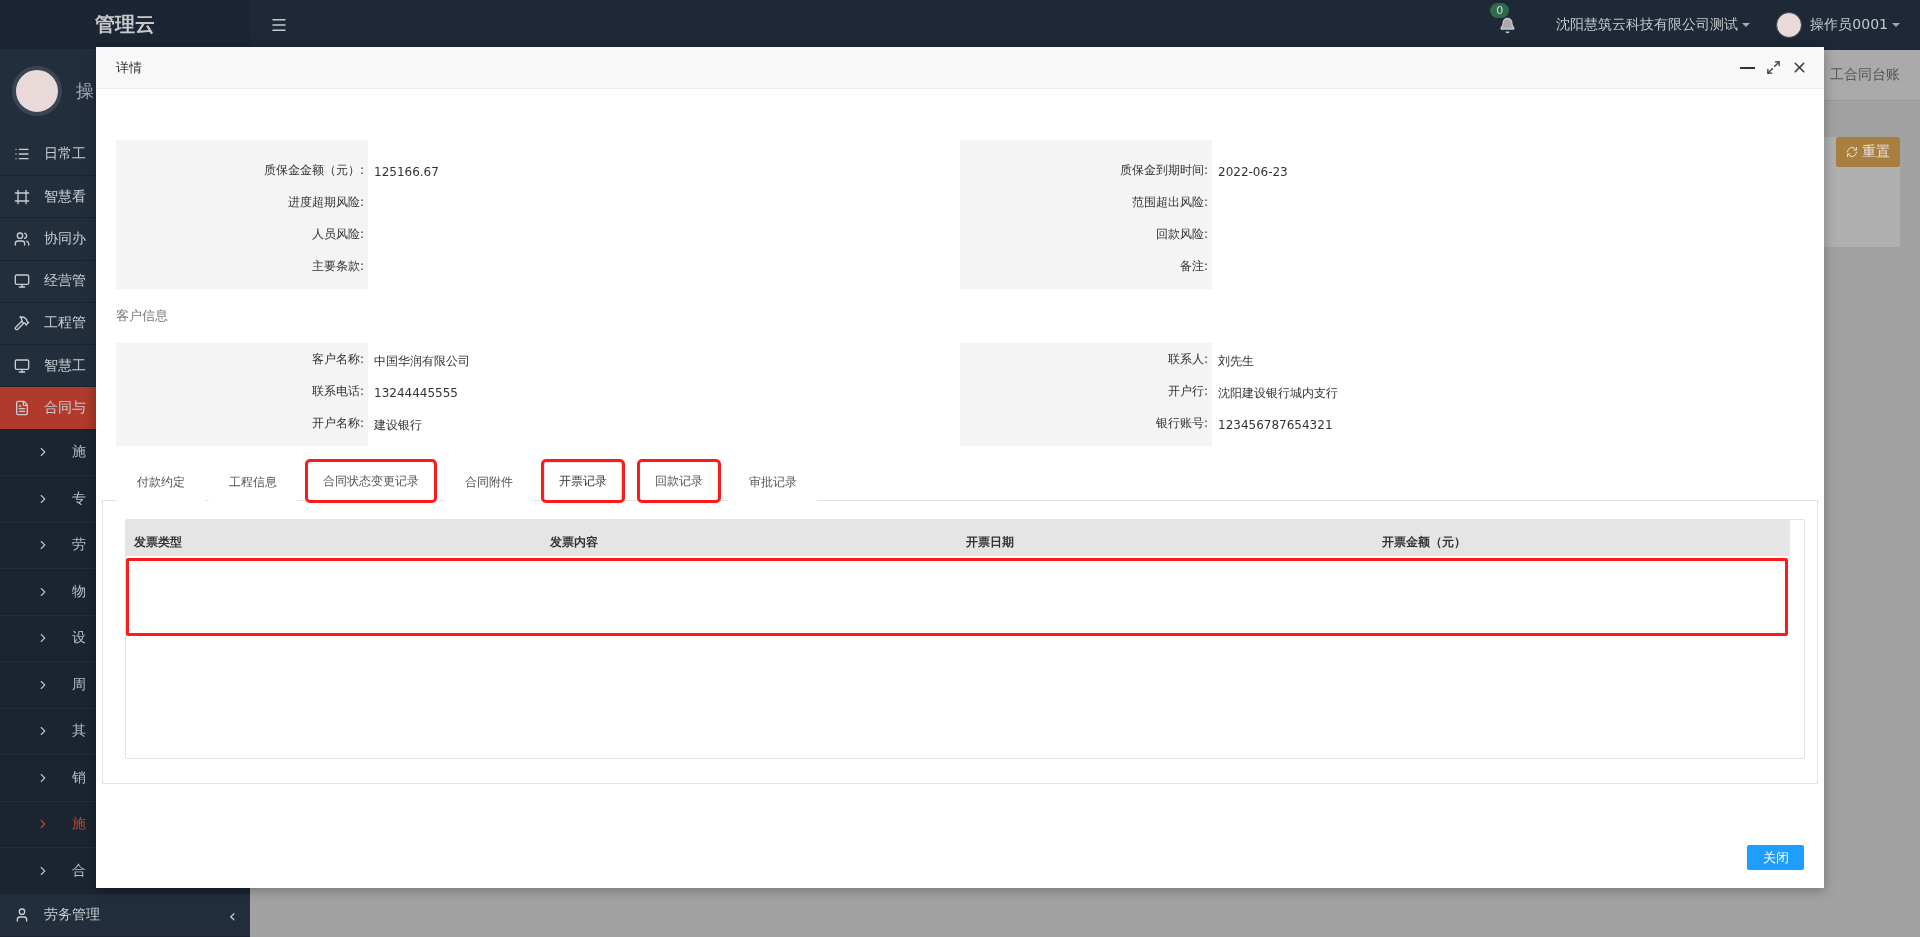 The width and height of the screenshot is (1920, 937). What do you see at coordinates (337, 359) in the screenshot?
I see `field-label: 客户名称:` at bounding box center [337, 359].